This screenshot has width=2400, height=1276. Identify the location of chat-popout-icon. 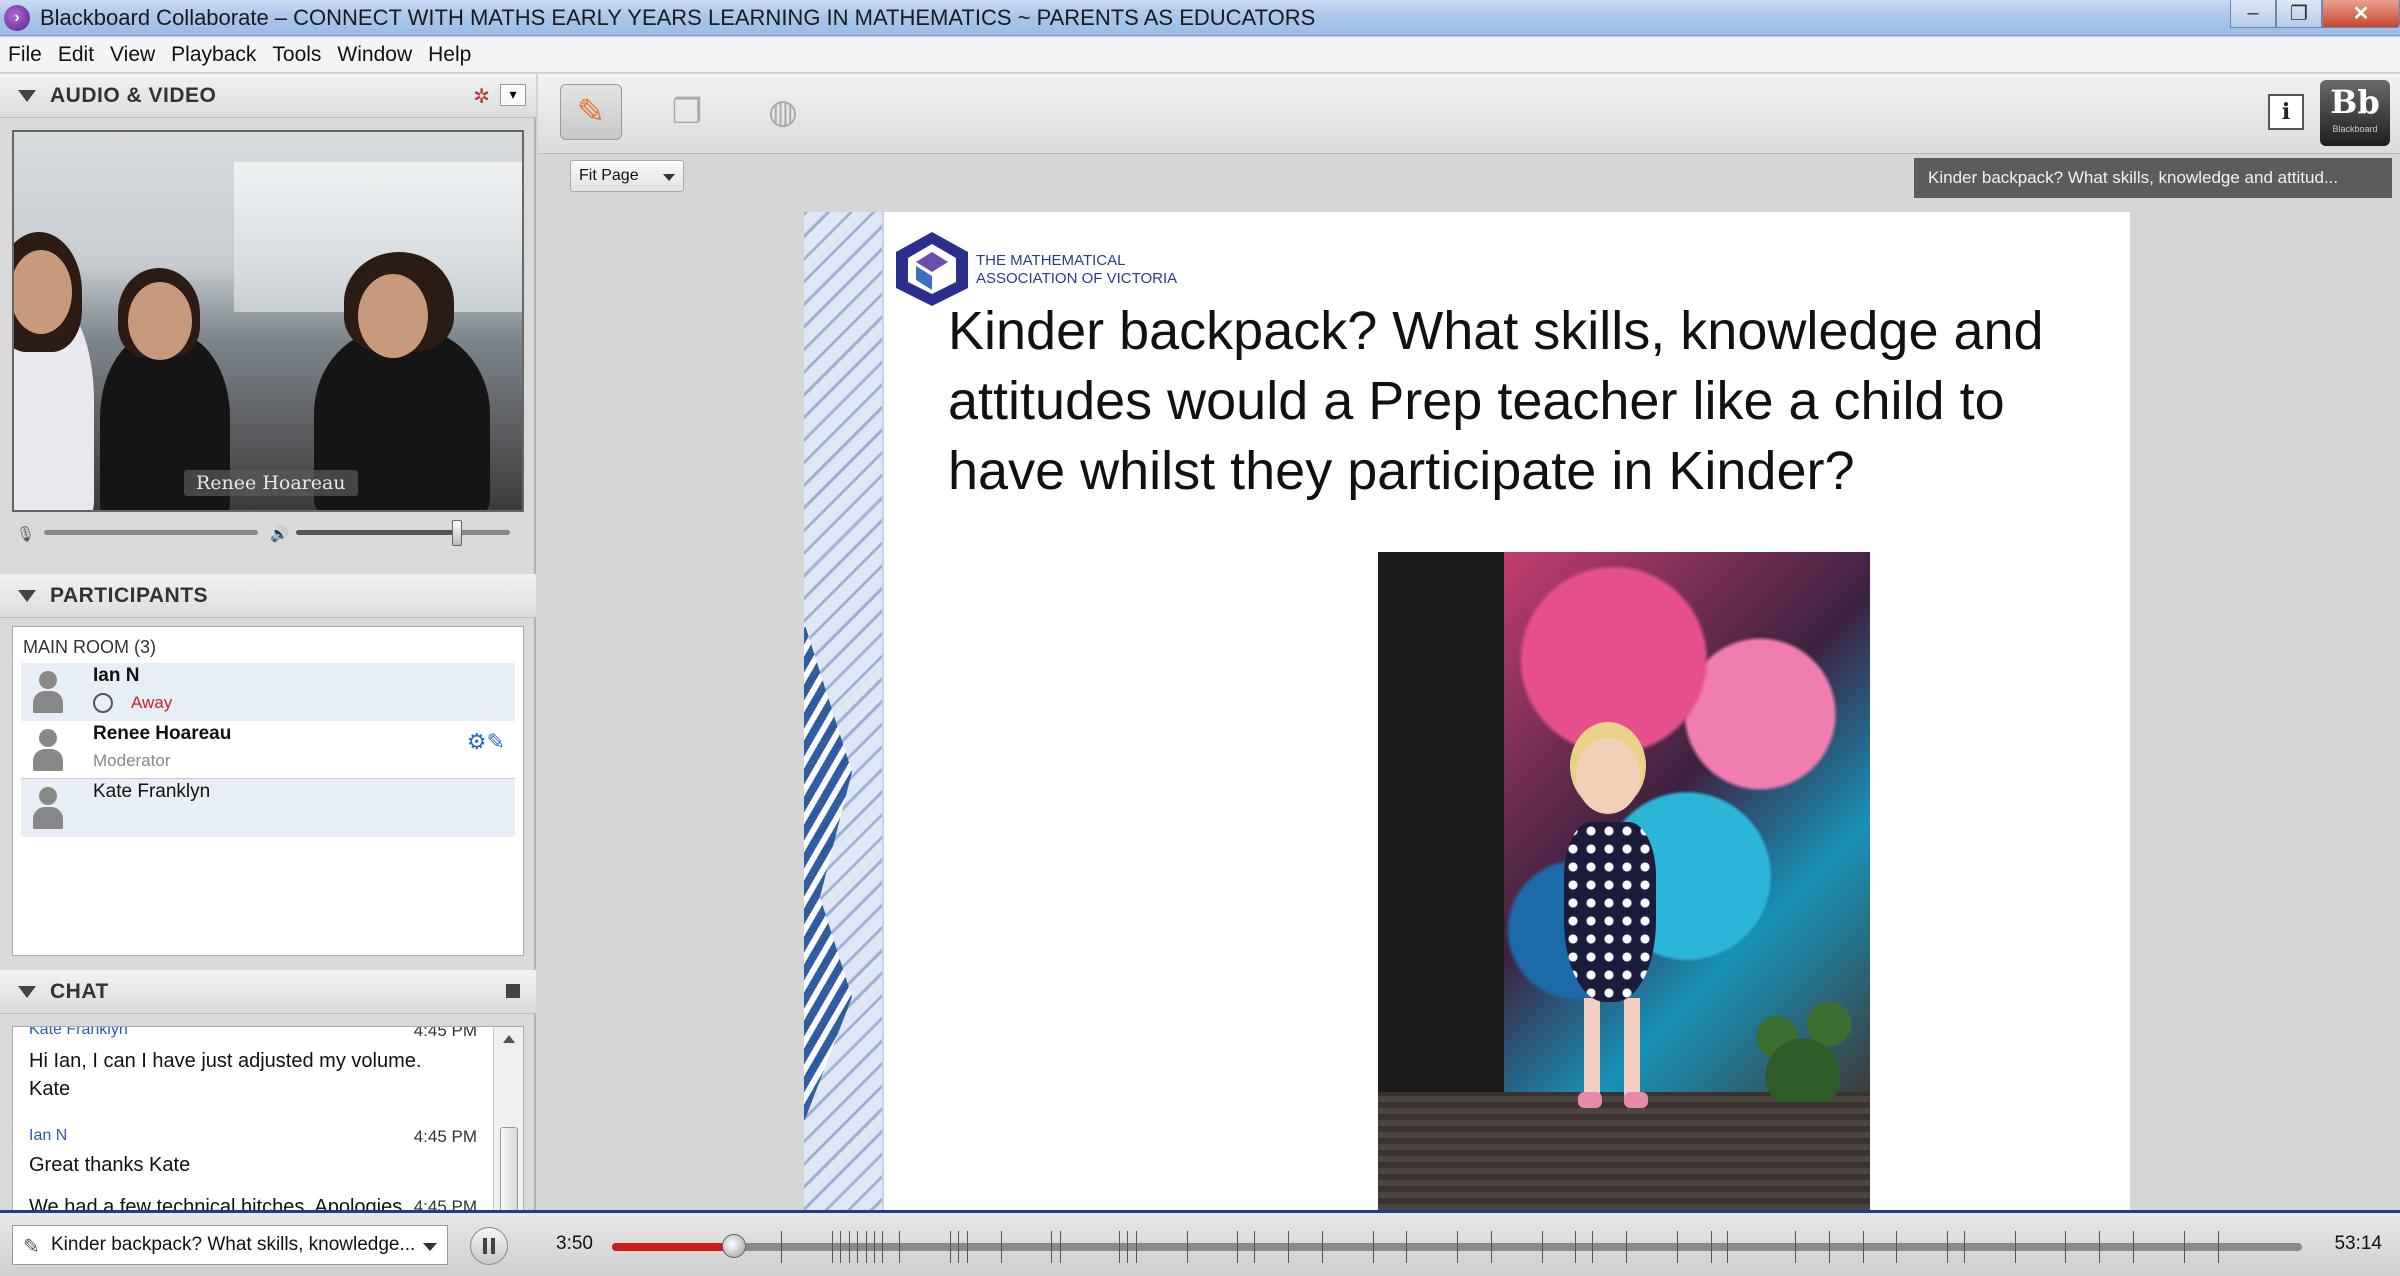
(513, 991).